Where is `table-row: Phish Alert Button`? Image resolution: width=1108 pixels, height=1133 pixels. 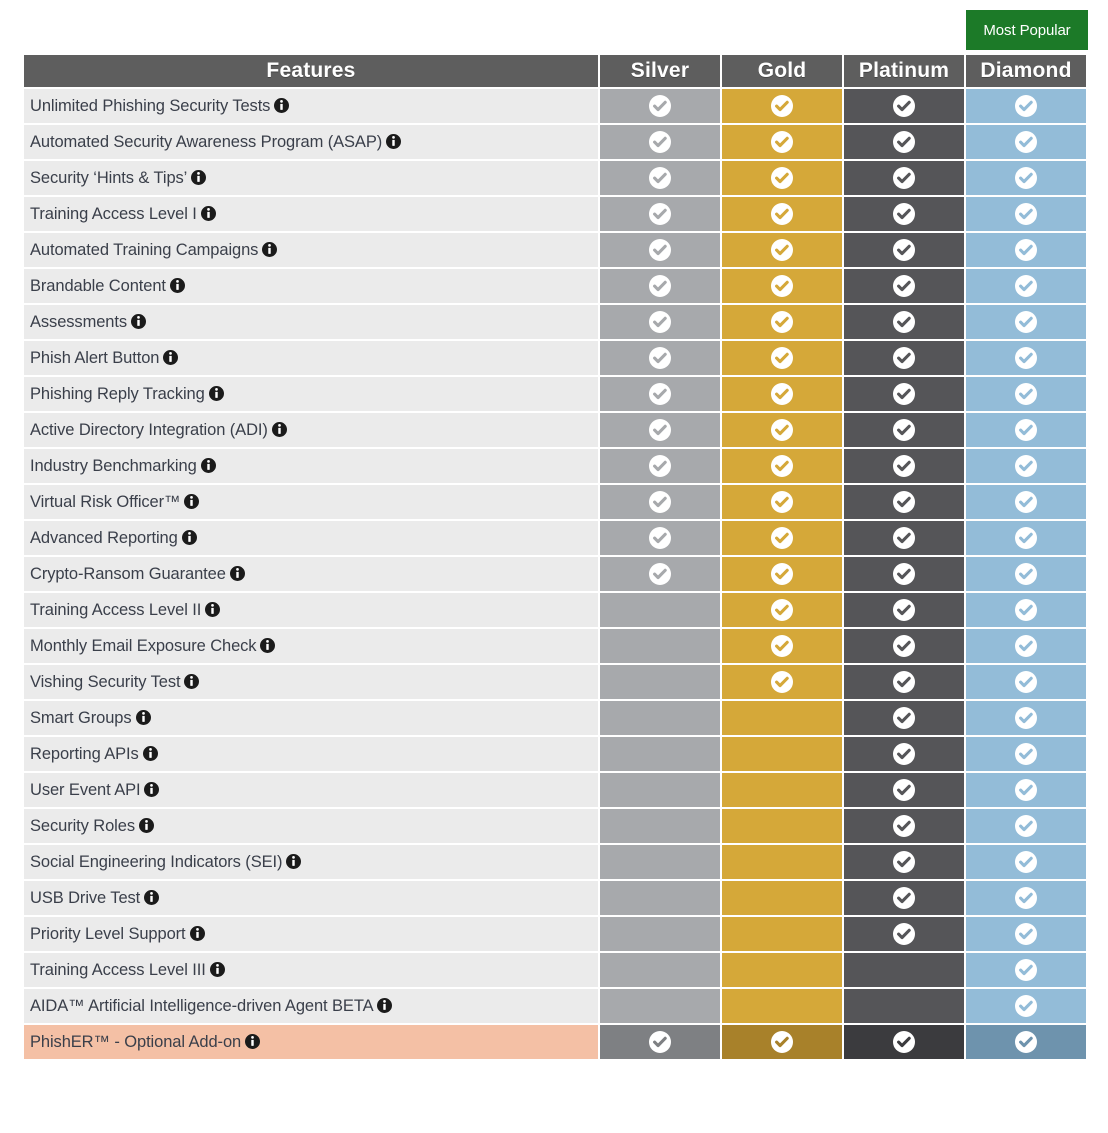 table-row: Phish Alert Button is located at coordinates (555, 358).